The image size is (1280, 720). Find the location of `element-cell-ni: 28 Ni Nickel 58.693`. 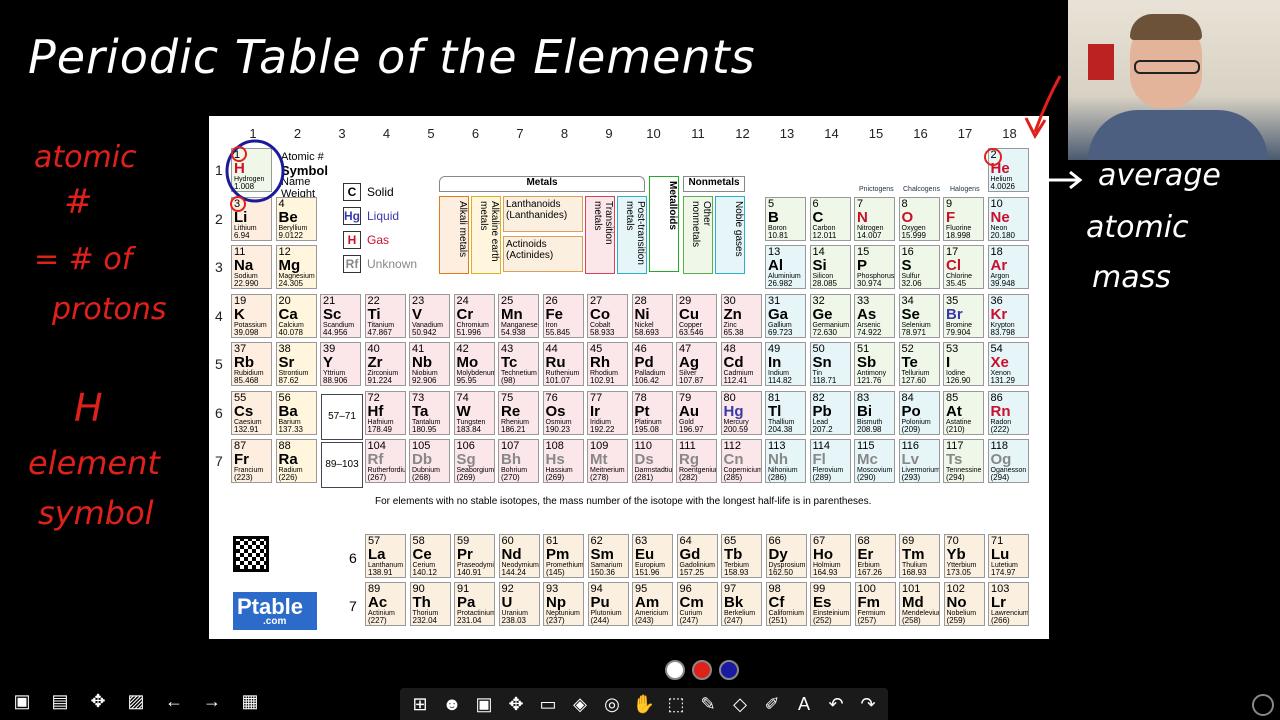

element-cell-ni: 28 Ni Nickel 58.693 is located at coordinates (652, 315).